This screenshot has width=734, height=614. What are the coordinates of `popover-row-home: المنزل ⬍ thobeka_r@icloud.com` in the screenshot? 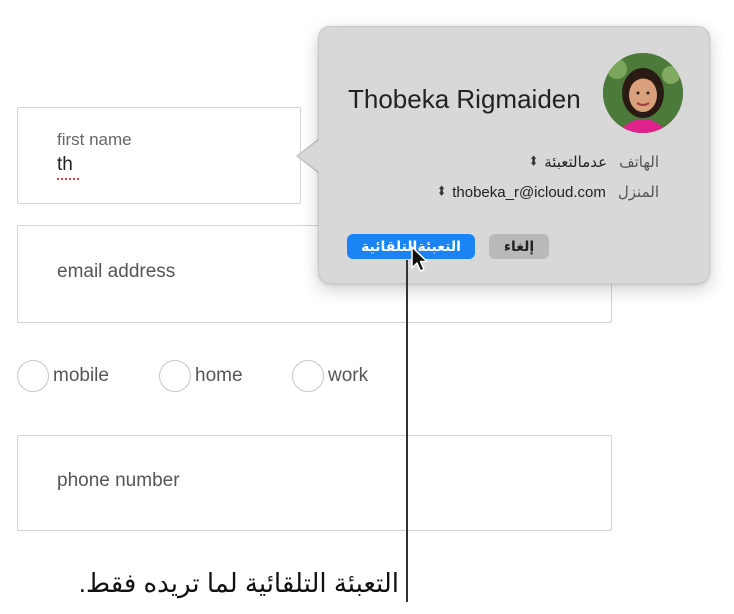 It's located at (548, 192).